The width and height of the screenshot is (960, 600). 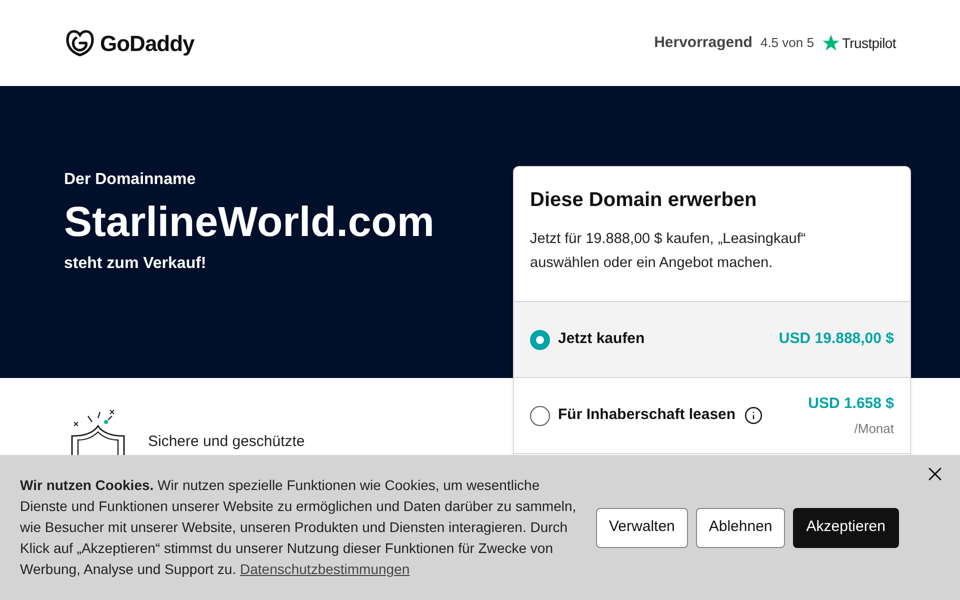 I want to click on cookie-notice: Wir nutzen Cookies. Wir nutzen spezielle Funktionen wie Cookies, um wesentliche Dienste und Funktionen unserer Website zu ermöglichen und Daten darüber zu sammeln, wie Besucher mit unserer Website, unseren Produkten und Diensten interagieren. Durch Klick auf „Akzeptieren“ stimmst du unserer Nutzung dieser Funktionen für Zwecke von Werbung, Analyse und Support zu. Datenschutzbestimmungen, so click(x=299, y=527).